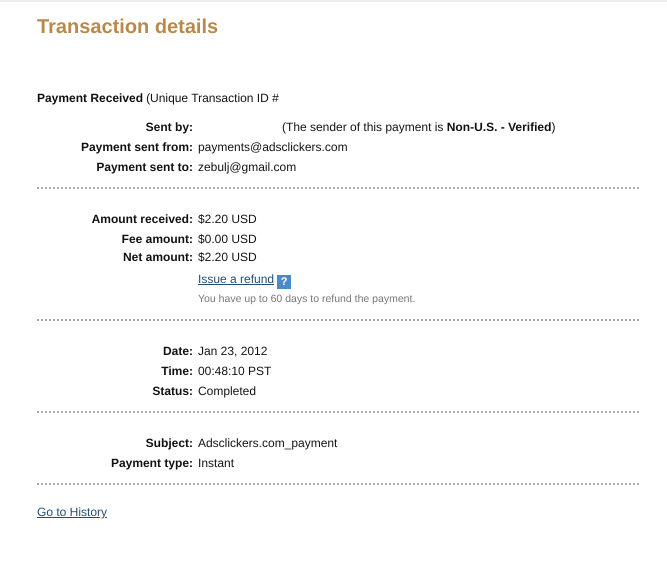  Describe the element at coordinates (227, 391) in the screenshot. I see `field-value: Completed` at that location.